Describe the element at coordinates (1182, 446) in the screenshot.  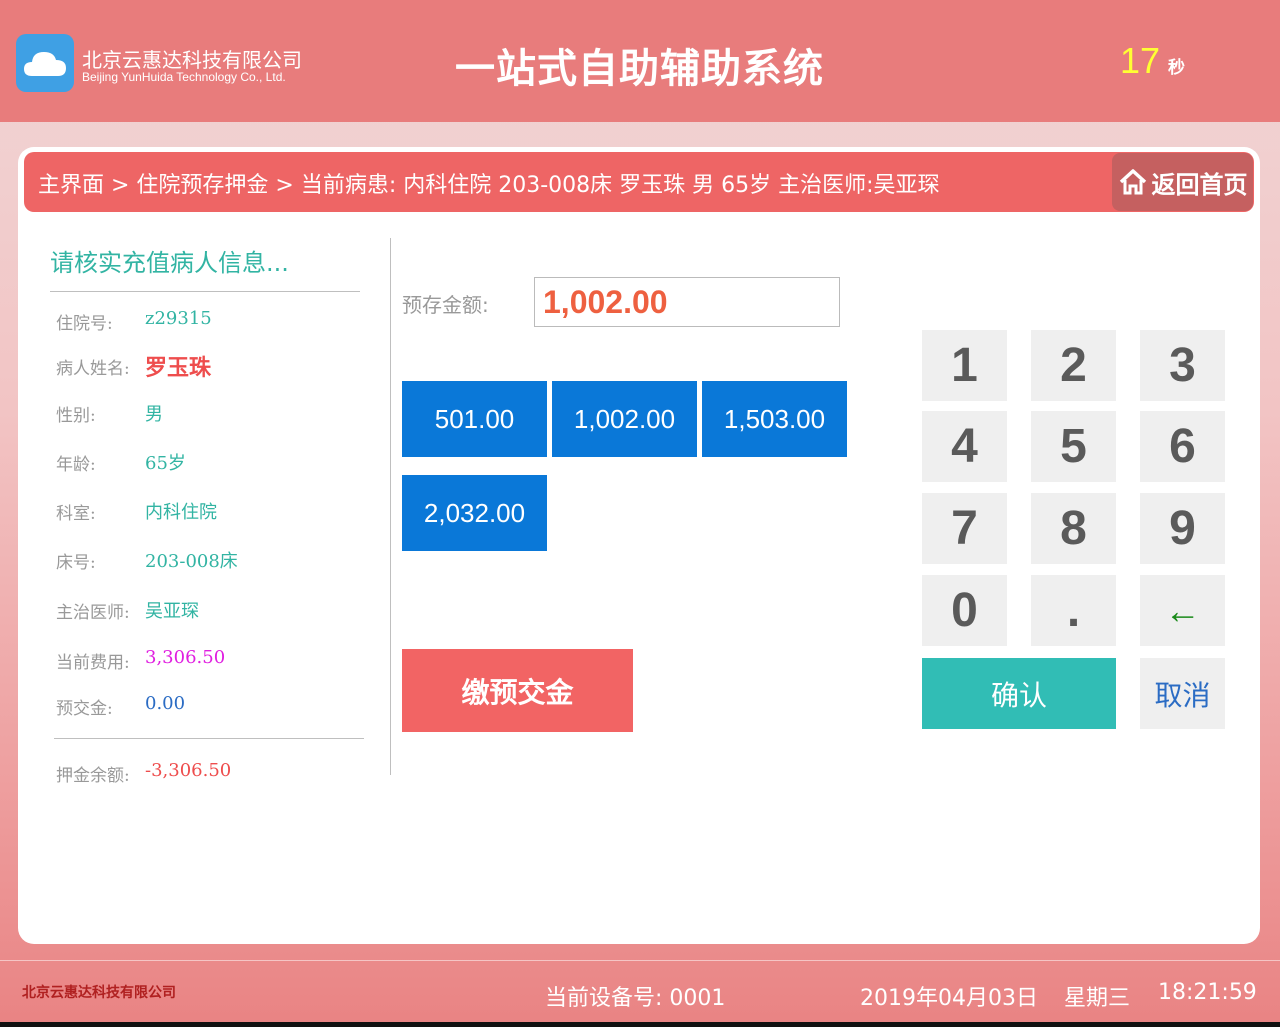
I see `keypad-key-6: 6` at that location.